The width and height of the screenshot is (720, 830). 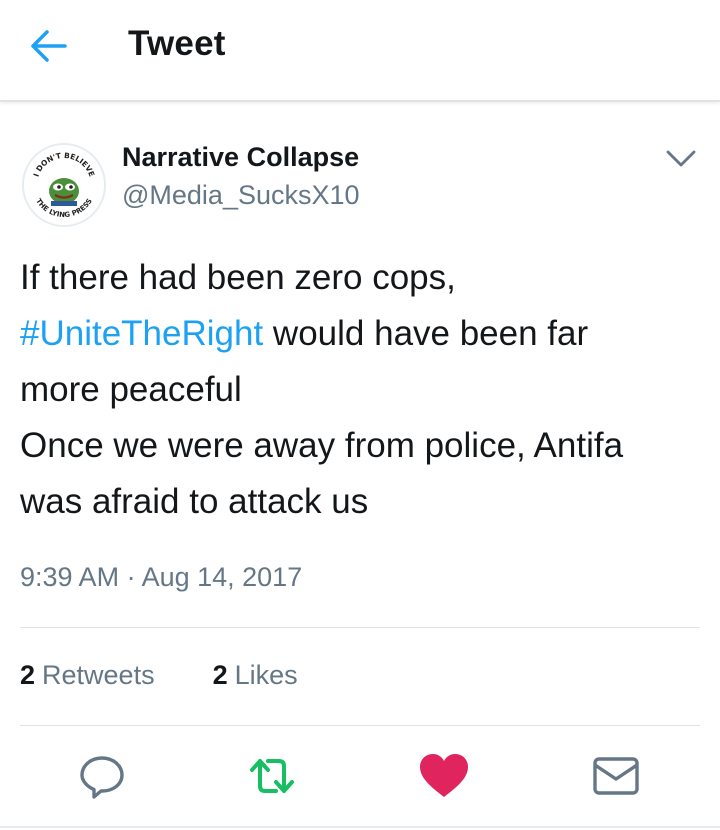 What do you see at coordinates (131, 389) in the screenshot?
I see `tweet-text-line: more peaceful` at bounding box center [131, 389].